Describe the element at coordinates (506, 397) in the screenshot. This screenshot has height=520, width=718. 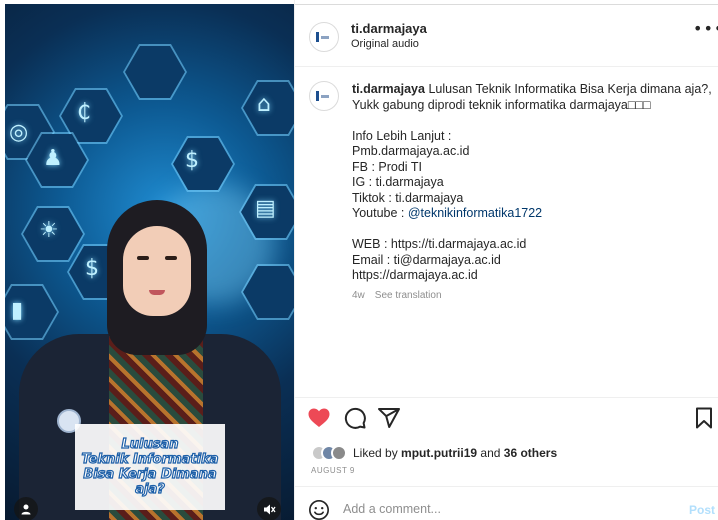
I see `actions-divider` at that location.